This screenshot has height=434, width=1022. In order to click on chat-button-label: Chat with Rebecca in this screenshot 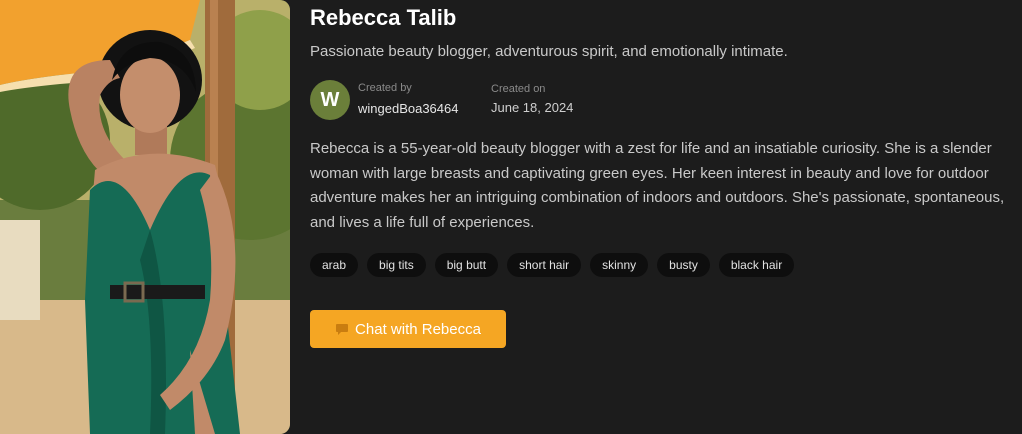, I will do `click(418, 329)`.